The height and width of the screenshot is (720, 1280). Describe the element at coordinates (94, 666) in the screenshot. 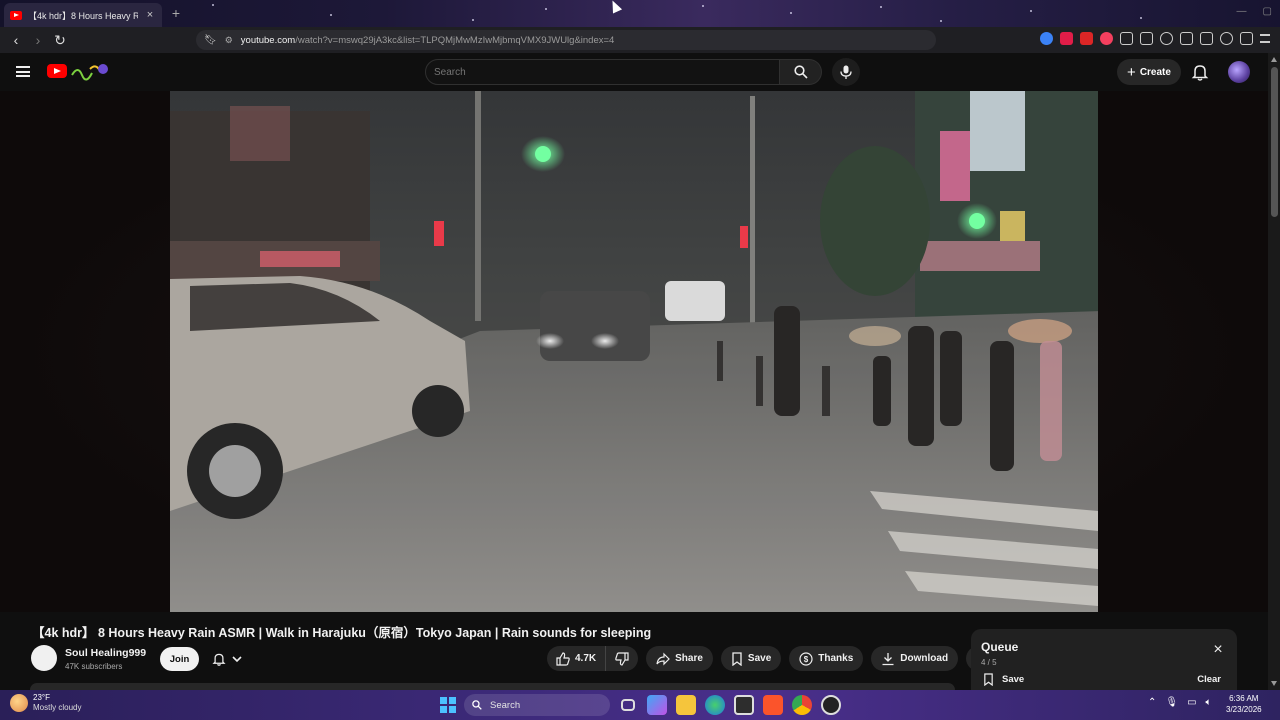

I see `channel-subscriber-count: 47K subscribers` at that location.